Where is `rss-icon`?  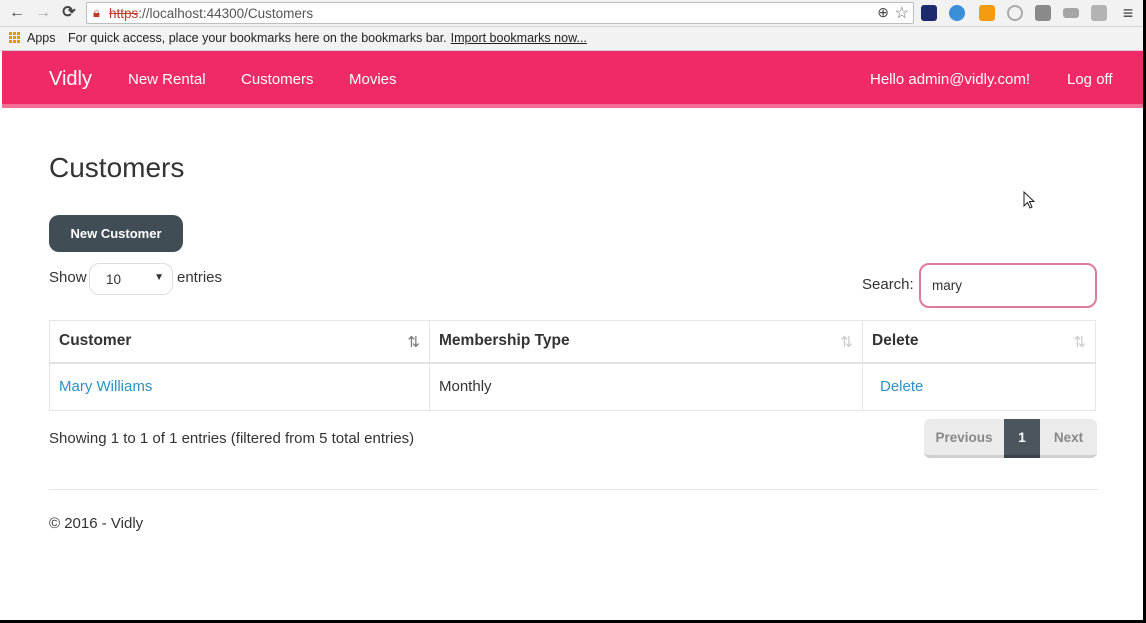 rss-icon is located at coordinates (987, 13).